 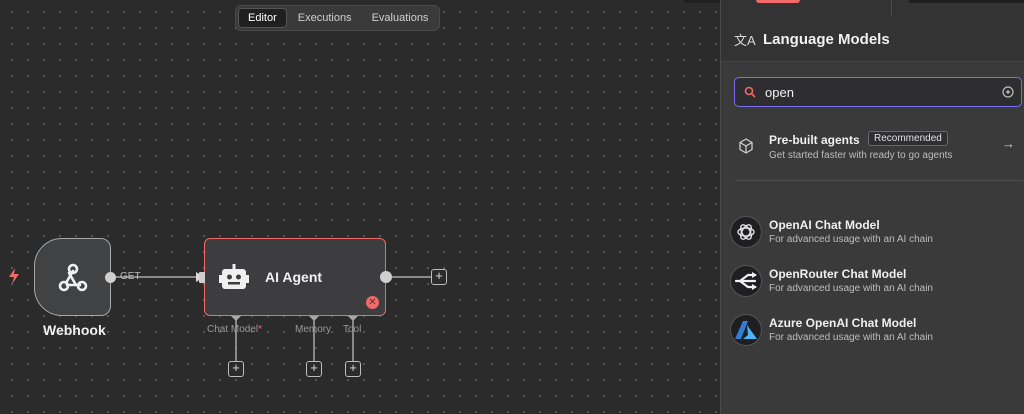 What do you see at coordinates (262, 18) in the screenshot?
I see `tab-editor: Editor` at bounding box center [262, 18].